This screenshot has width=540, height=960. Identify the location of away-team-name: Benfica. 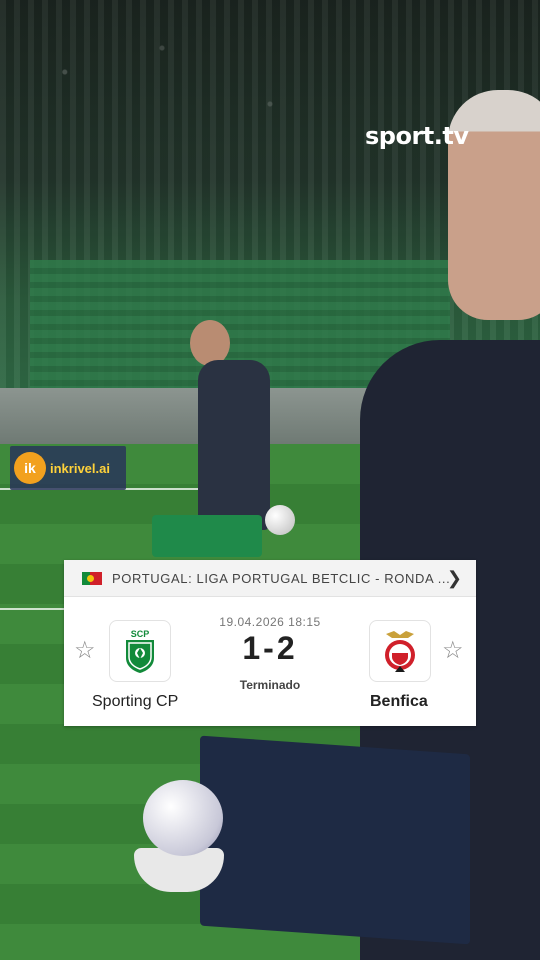
(399, 702).